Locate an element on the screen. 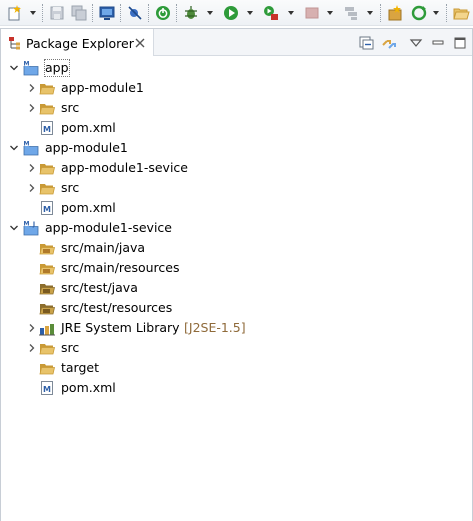 The image size is (473, 521). tree-project-item: Mapp-module1 is located at coordinates (236, 148).